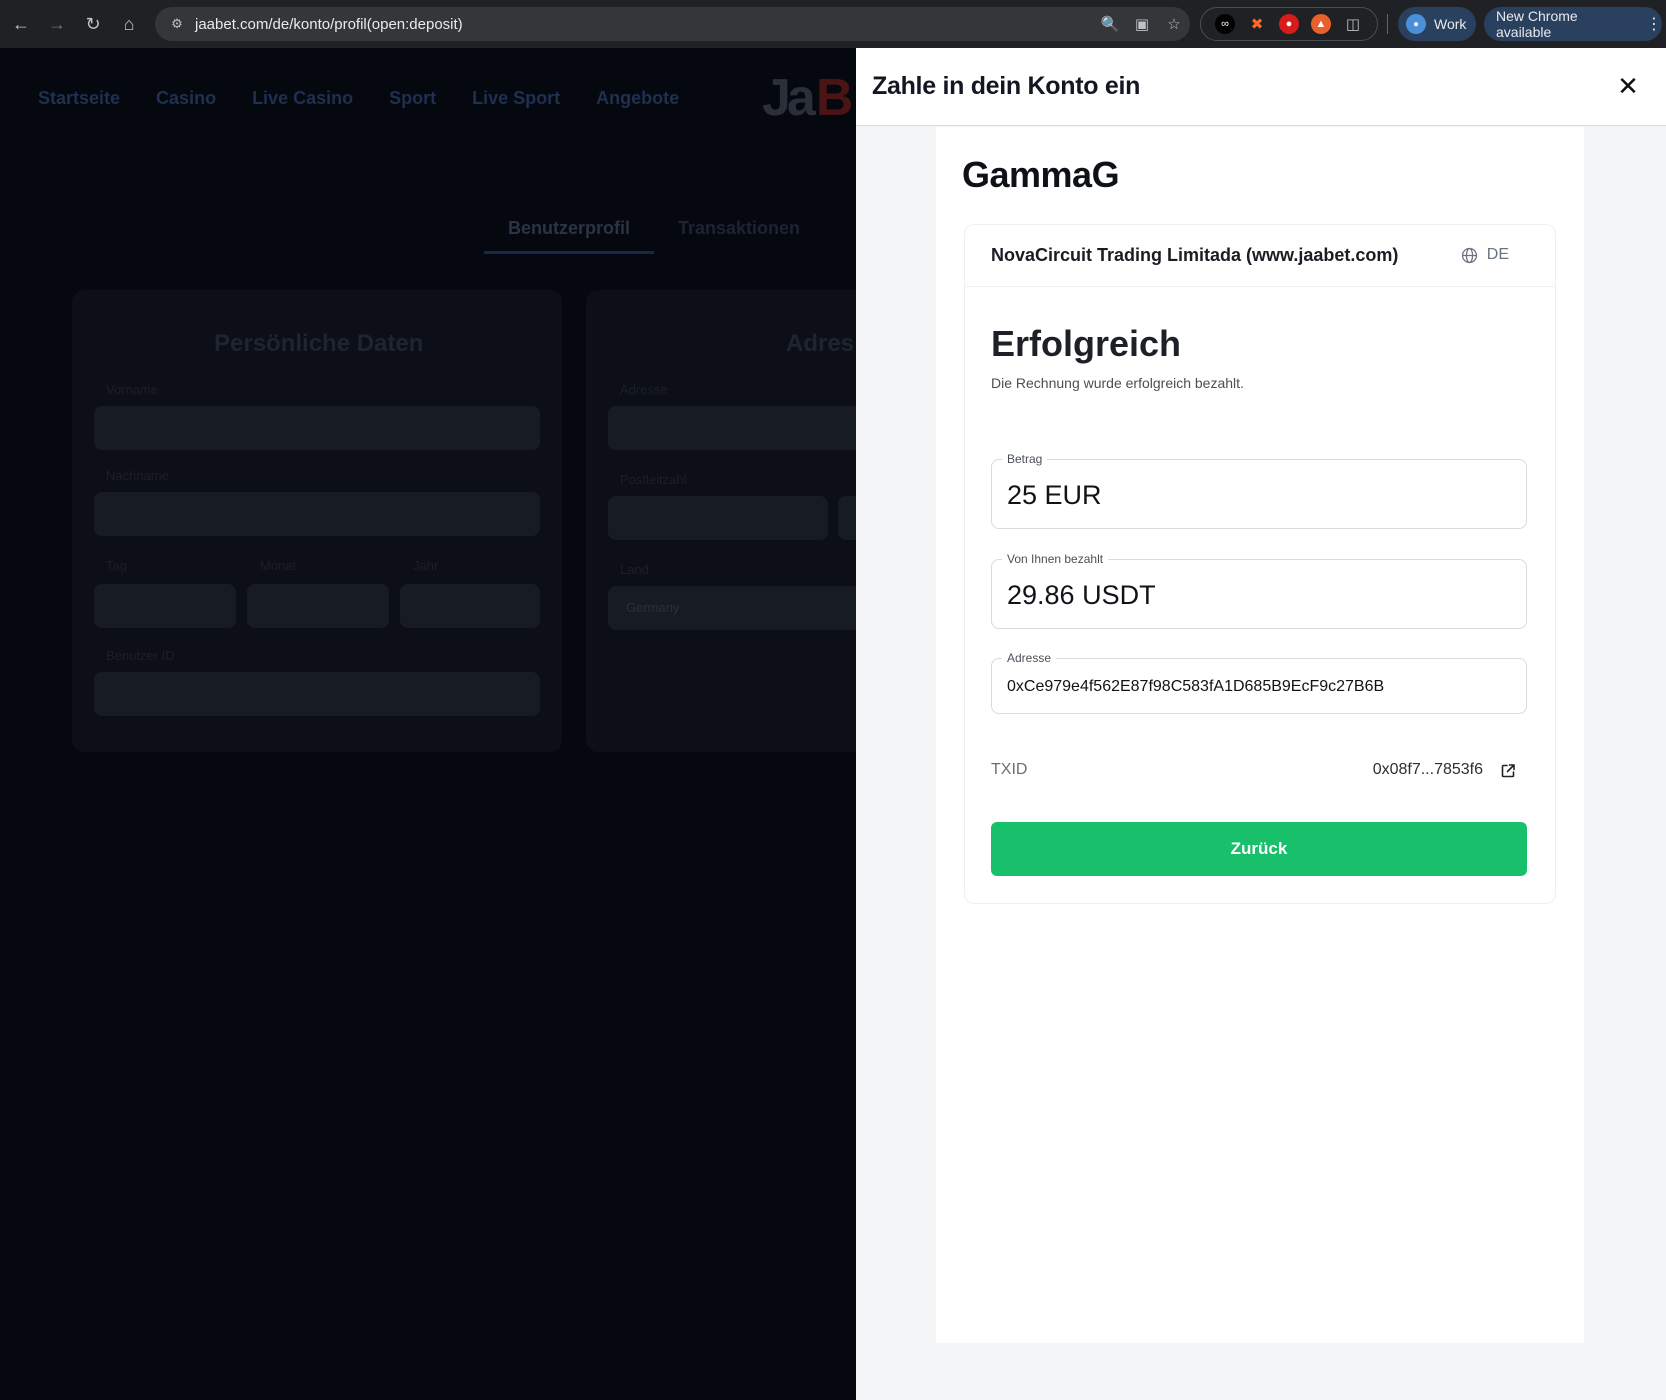  I want to click on address-field, so click(732, 428).